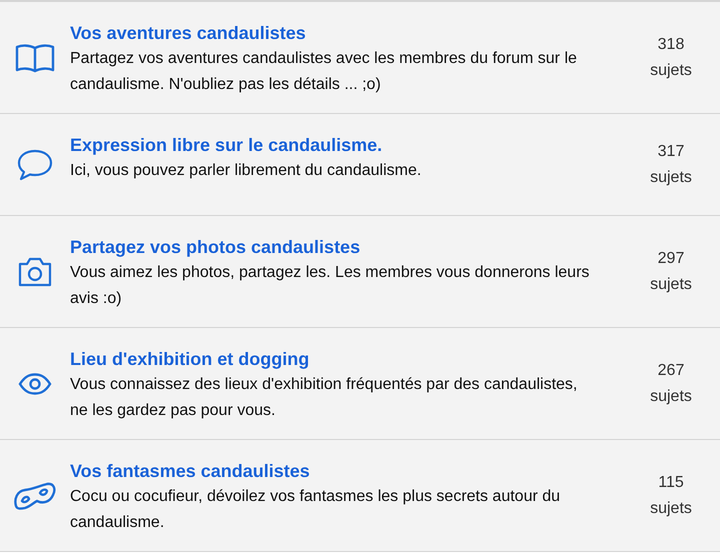  What do you see at coordinates (671, 152) in the screenshot?
I see `topic-count: 317` at bounding box center [671, 152].